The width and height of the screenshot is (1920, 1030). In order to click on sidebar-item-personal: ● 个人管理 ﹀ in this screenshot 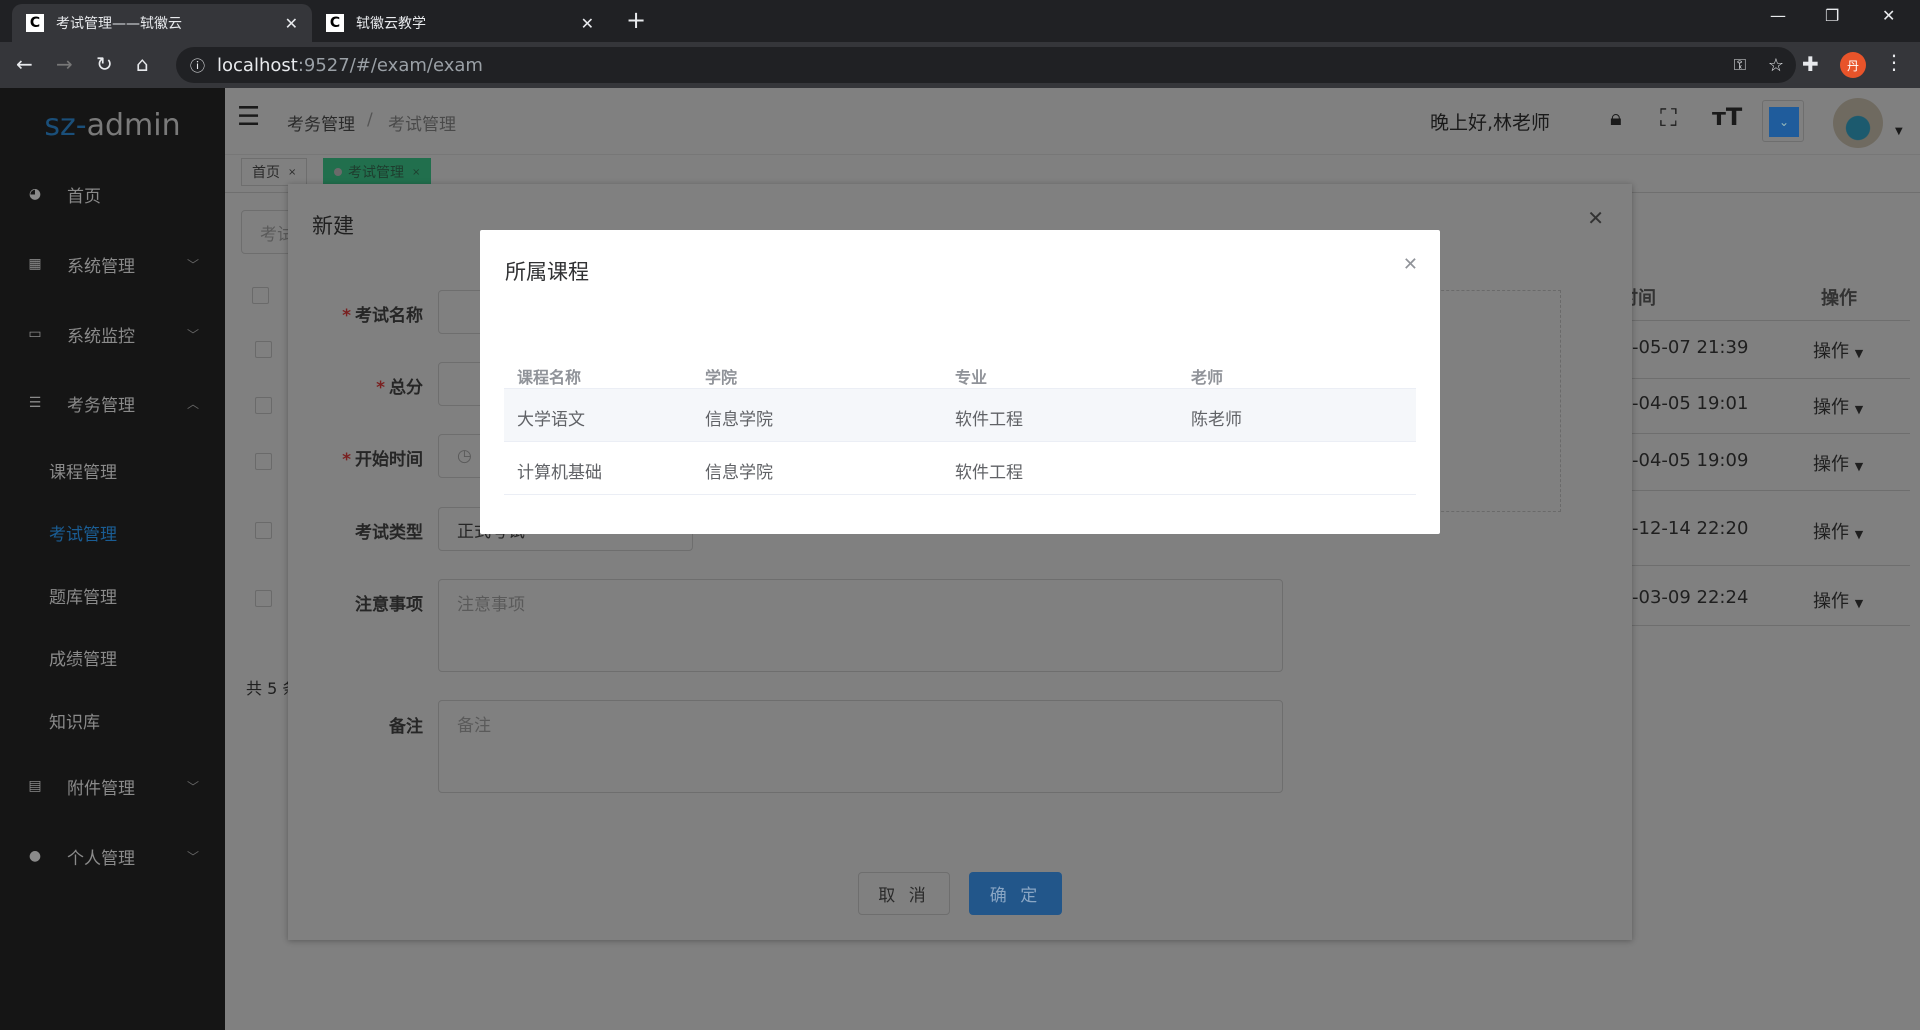, I will do `click(112, 856)`.